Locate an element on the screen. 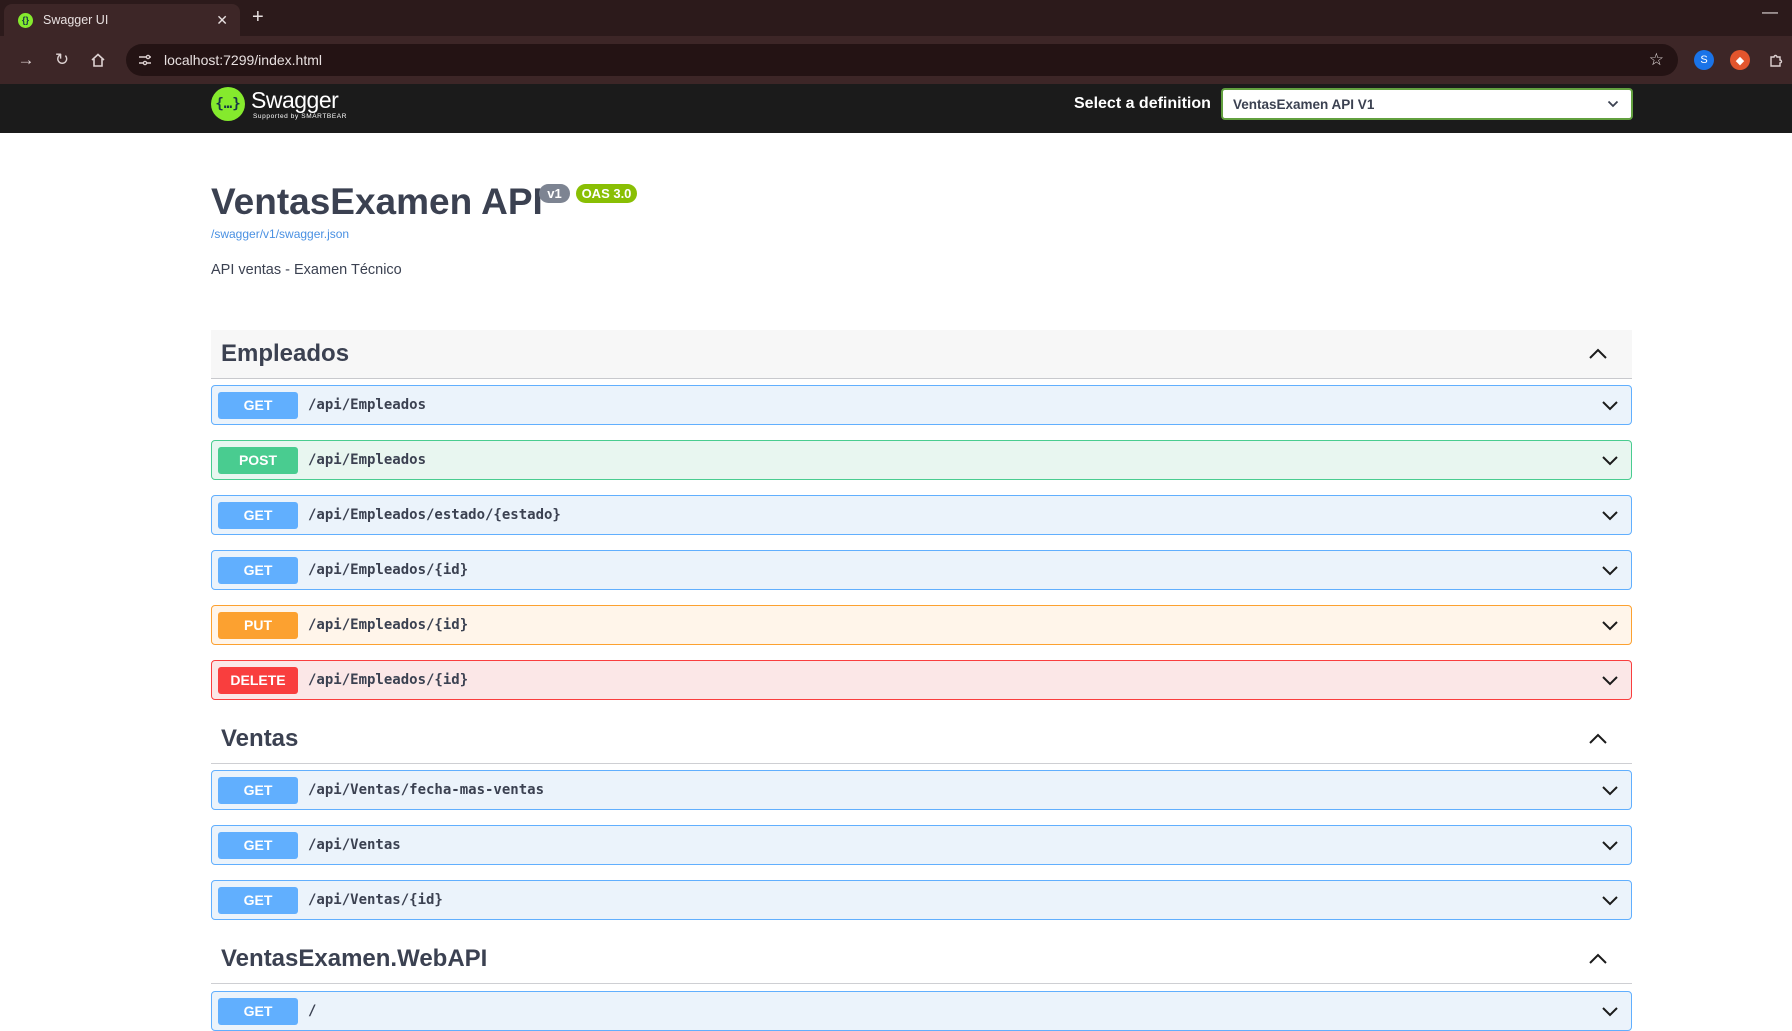  operation-put-empleados-id: PUT /api/Empleados/{id} is located at coordinates (921, 625).